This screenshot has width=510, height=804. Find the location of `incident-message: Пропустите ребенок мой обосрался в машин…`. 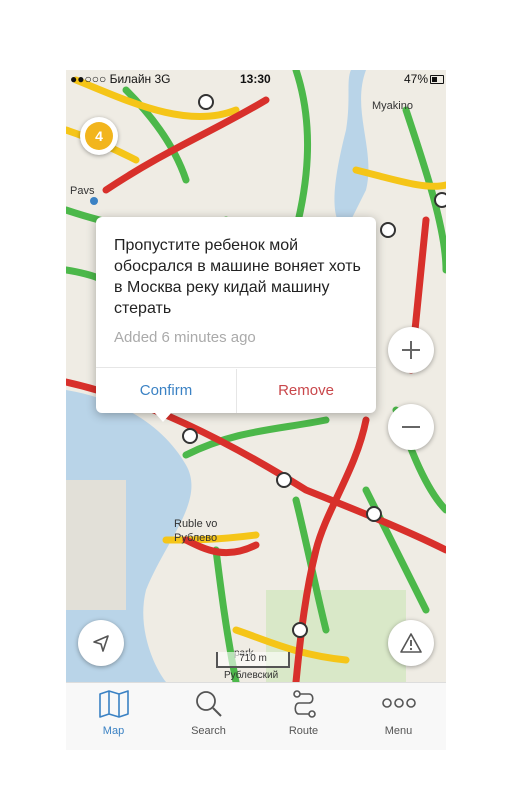

incident-message: Пропустите ребенок мой обосрался в машин… is located at coordinates (237, 277).